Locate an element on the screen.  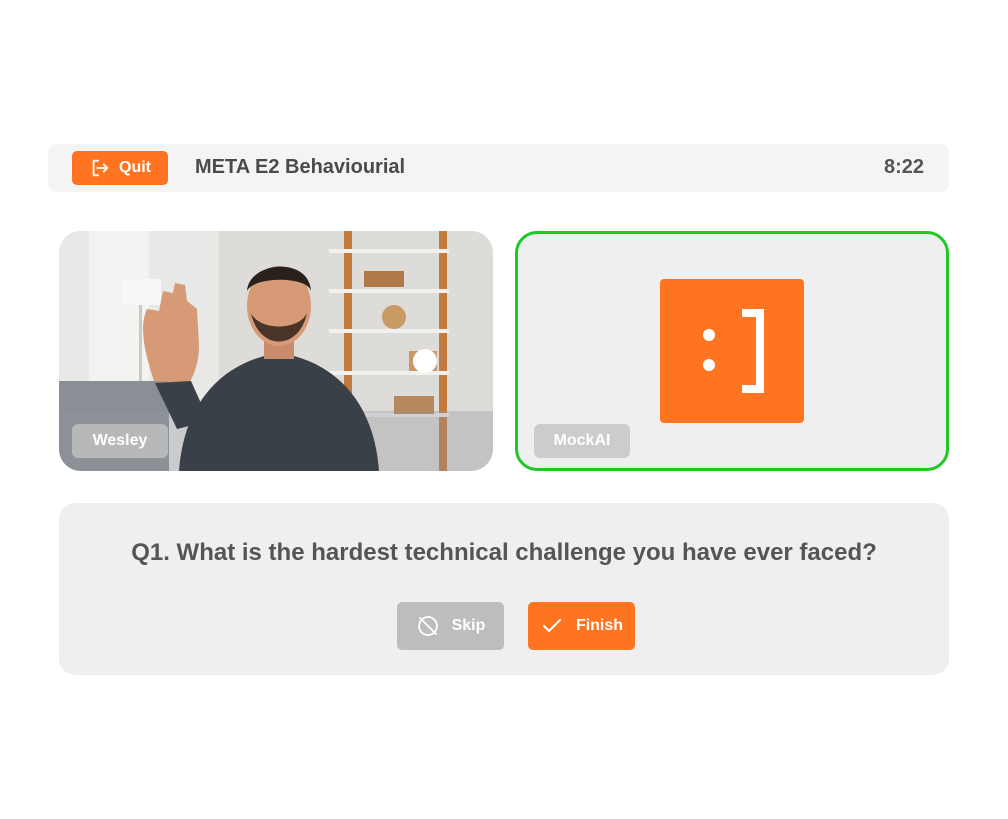
skip-button: Skip is located at coordinates (450, 626).